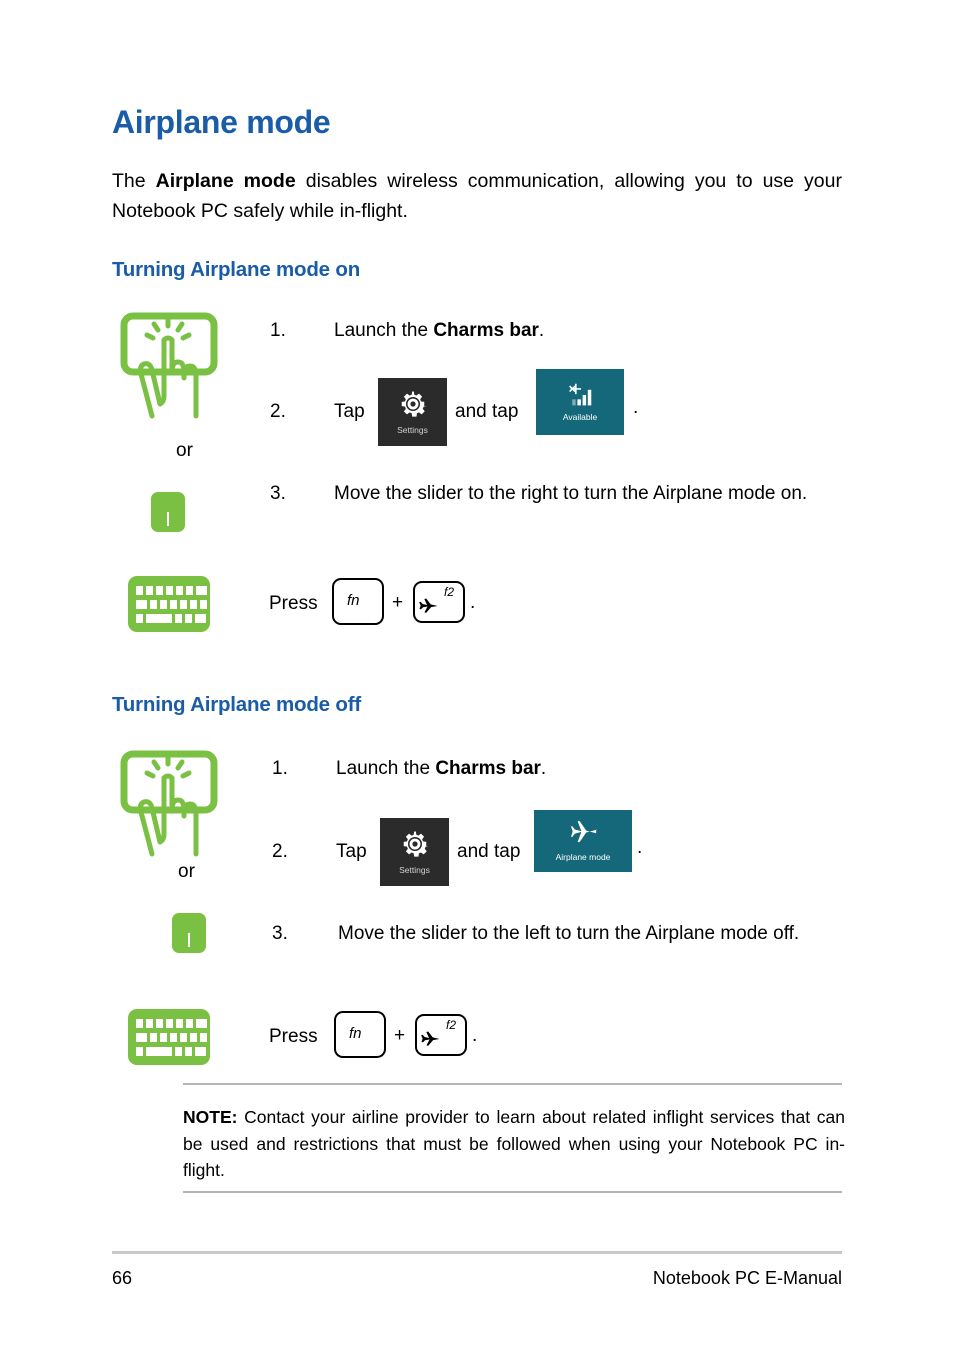 This screenshot has width=954, height=1345. I want to click on intro-text-before: The, so click(134, 181).